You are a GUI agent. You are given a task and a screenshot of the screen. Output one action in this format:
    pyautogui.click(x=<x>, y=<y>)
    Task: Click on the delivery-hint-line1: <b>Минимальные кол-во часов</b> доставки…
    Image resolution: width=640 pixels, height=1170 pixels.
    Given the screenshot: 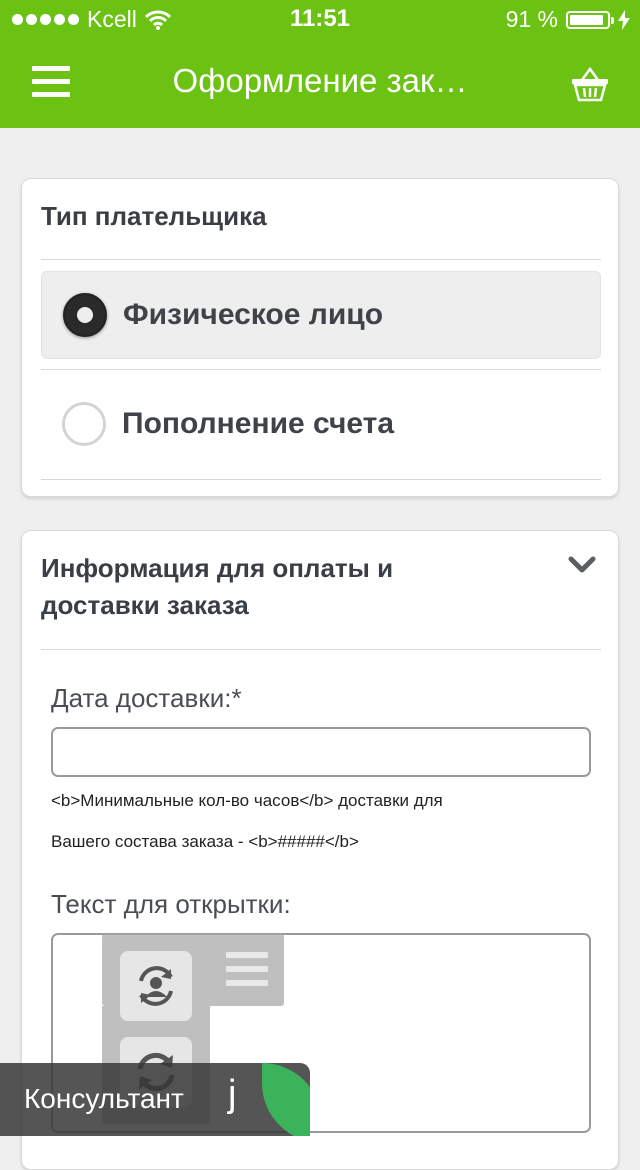 What is the action you would take?
    pyautogui.click(x=247, y=800)
    